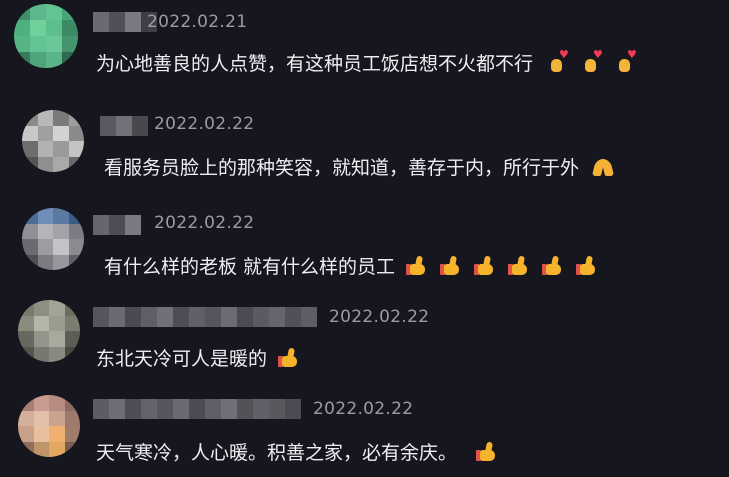 The image size is (729, 477). What do you see at coordinates (342, 168) in the screenshot?
I see `comment-text: 看服务员脸上的那种笑容，就知道，善存于内，所行于外` at bounding box center [342, 168].